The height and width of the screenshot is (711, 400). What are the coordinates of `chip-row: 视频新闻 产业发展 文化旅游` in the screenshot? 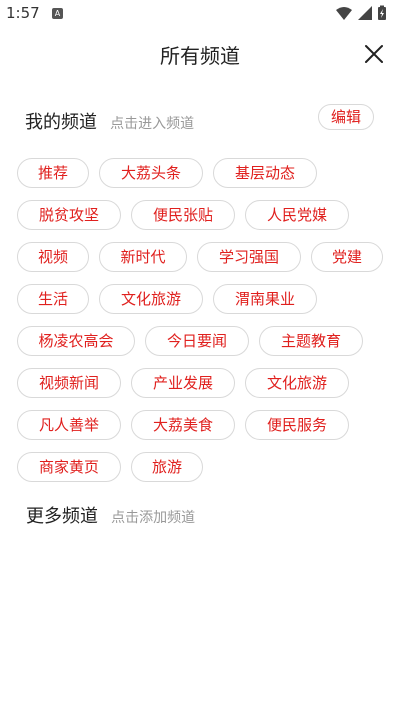 It's located at (202, 383).